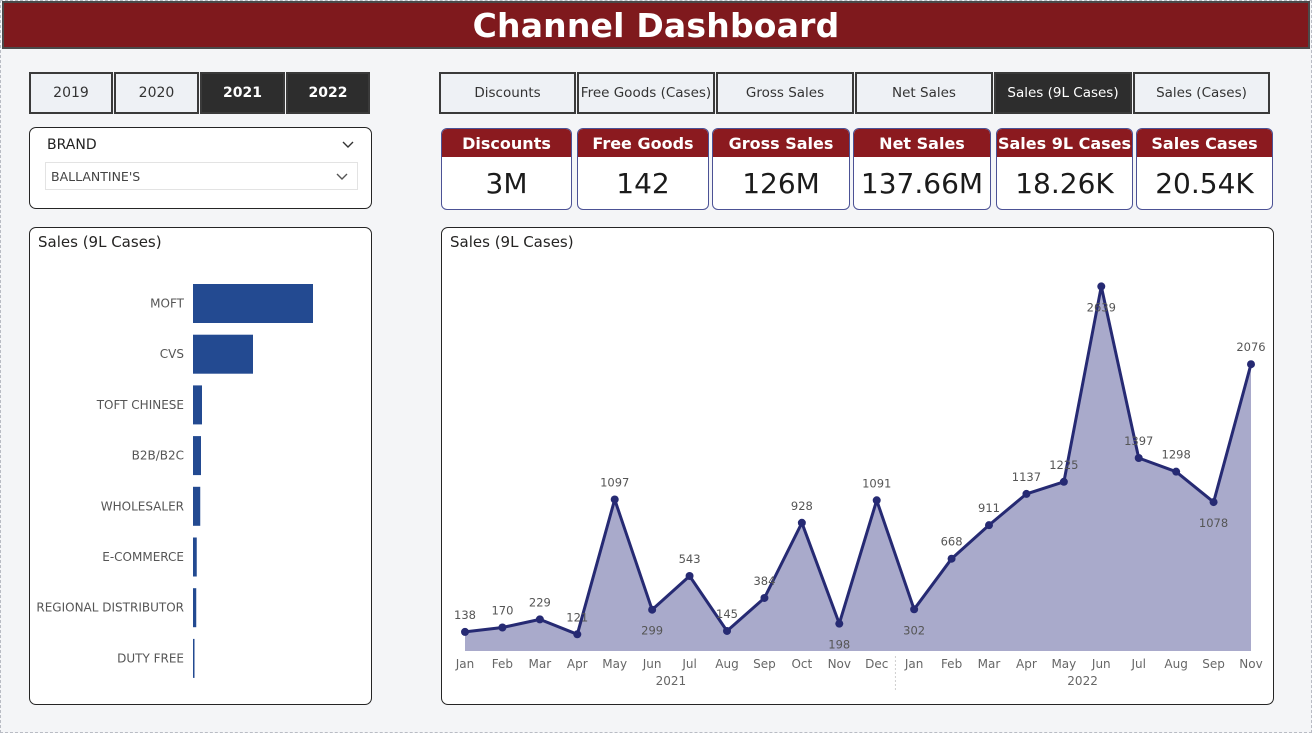  Describe the element at coordinates (1250, 347) in the screenshot. I see `data-label: 2076` at that location.